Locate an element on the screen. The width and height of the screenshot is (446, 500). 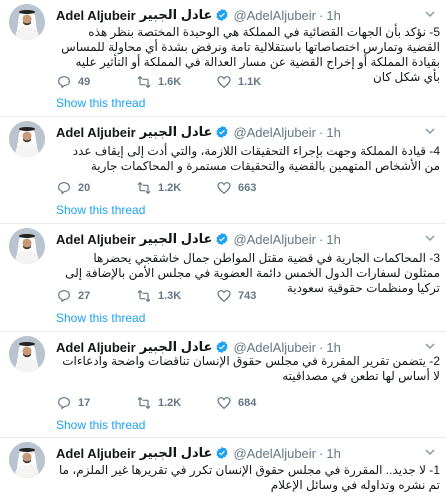
reply-count: 27 is located at coordinates (84, 296).